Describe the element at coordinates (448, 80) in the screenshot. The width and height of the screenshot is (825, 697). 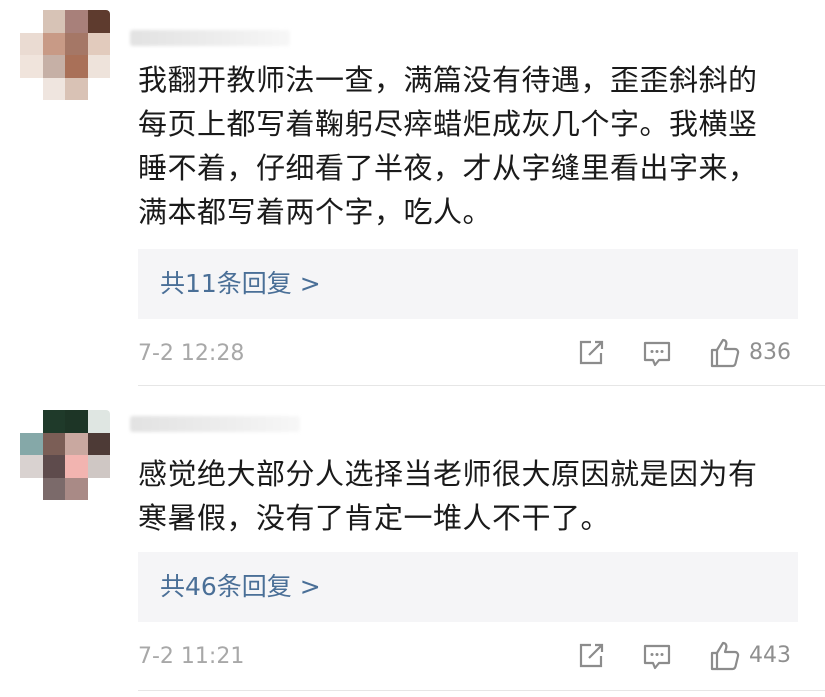
I see `comment-text-line: 我翻开教师法一查，满篇没有待遇，歪歪斜斜的` at that location.